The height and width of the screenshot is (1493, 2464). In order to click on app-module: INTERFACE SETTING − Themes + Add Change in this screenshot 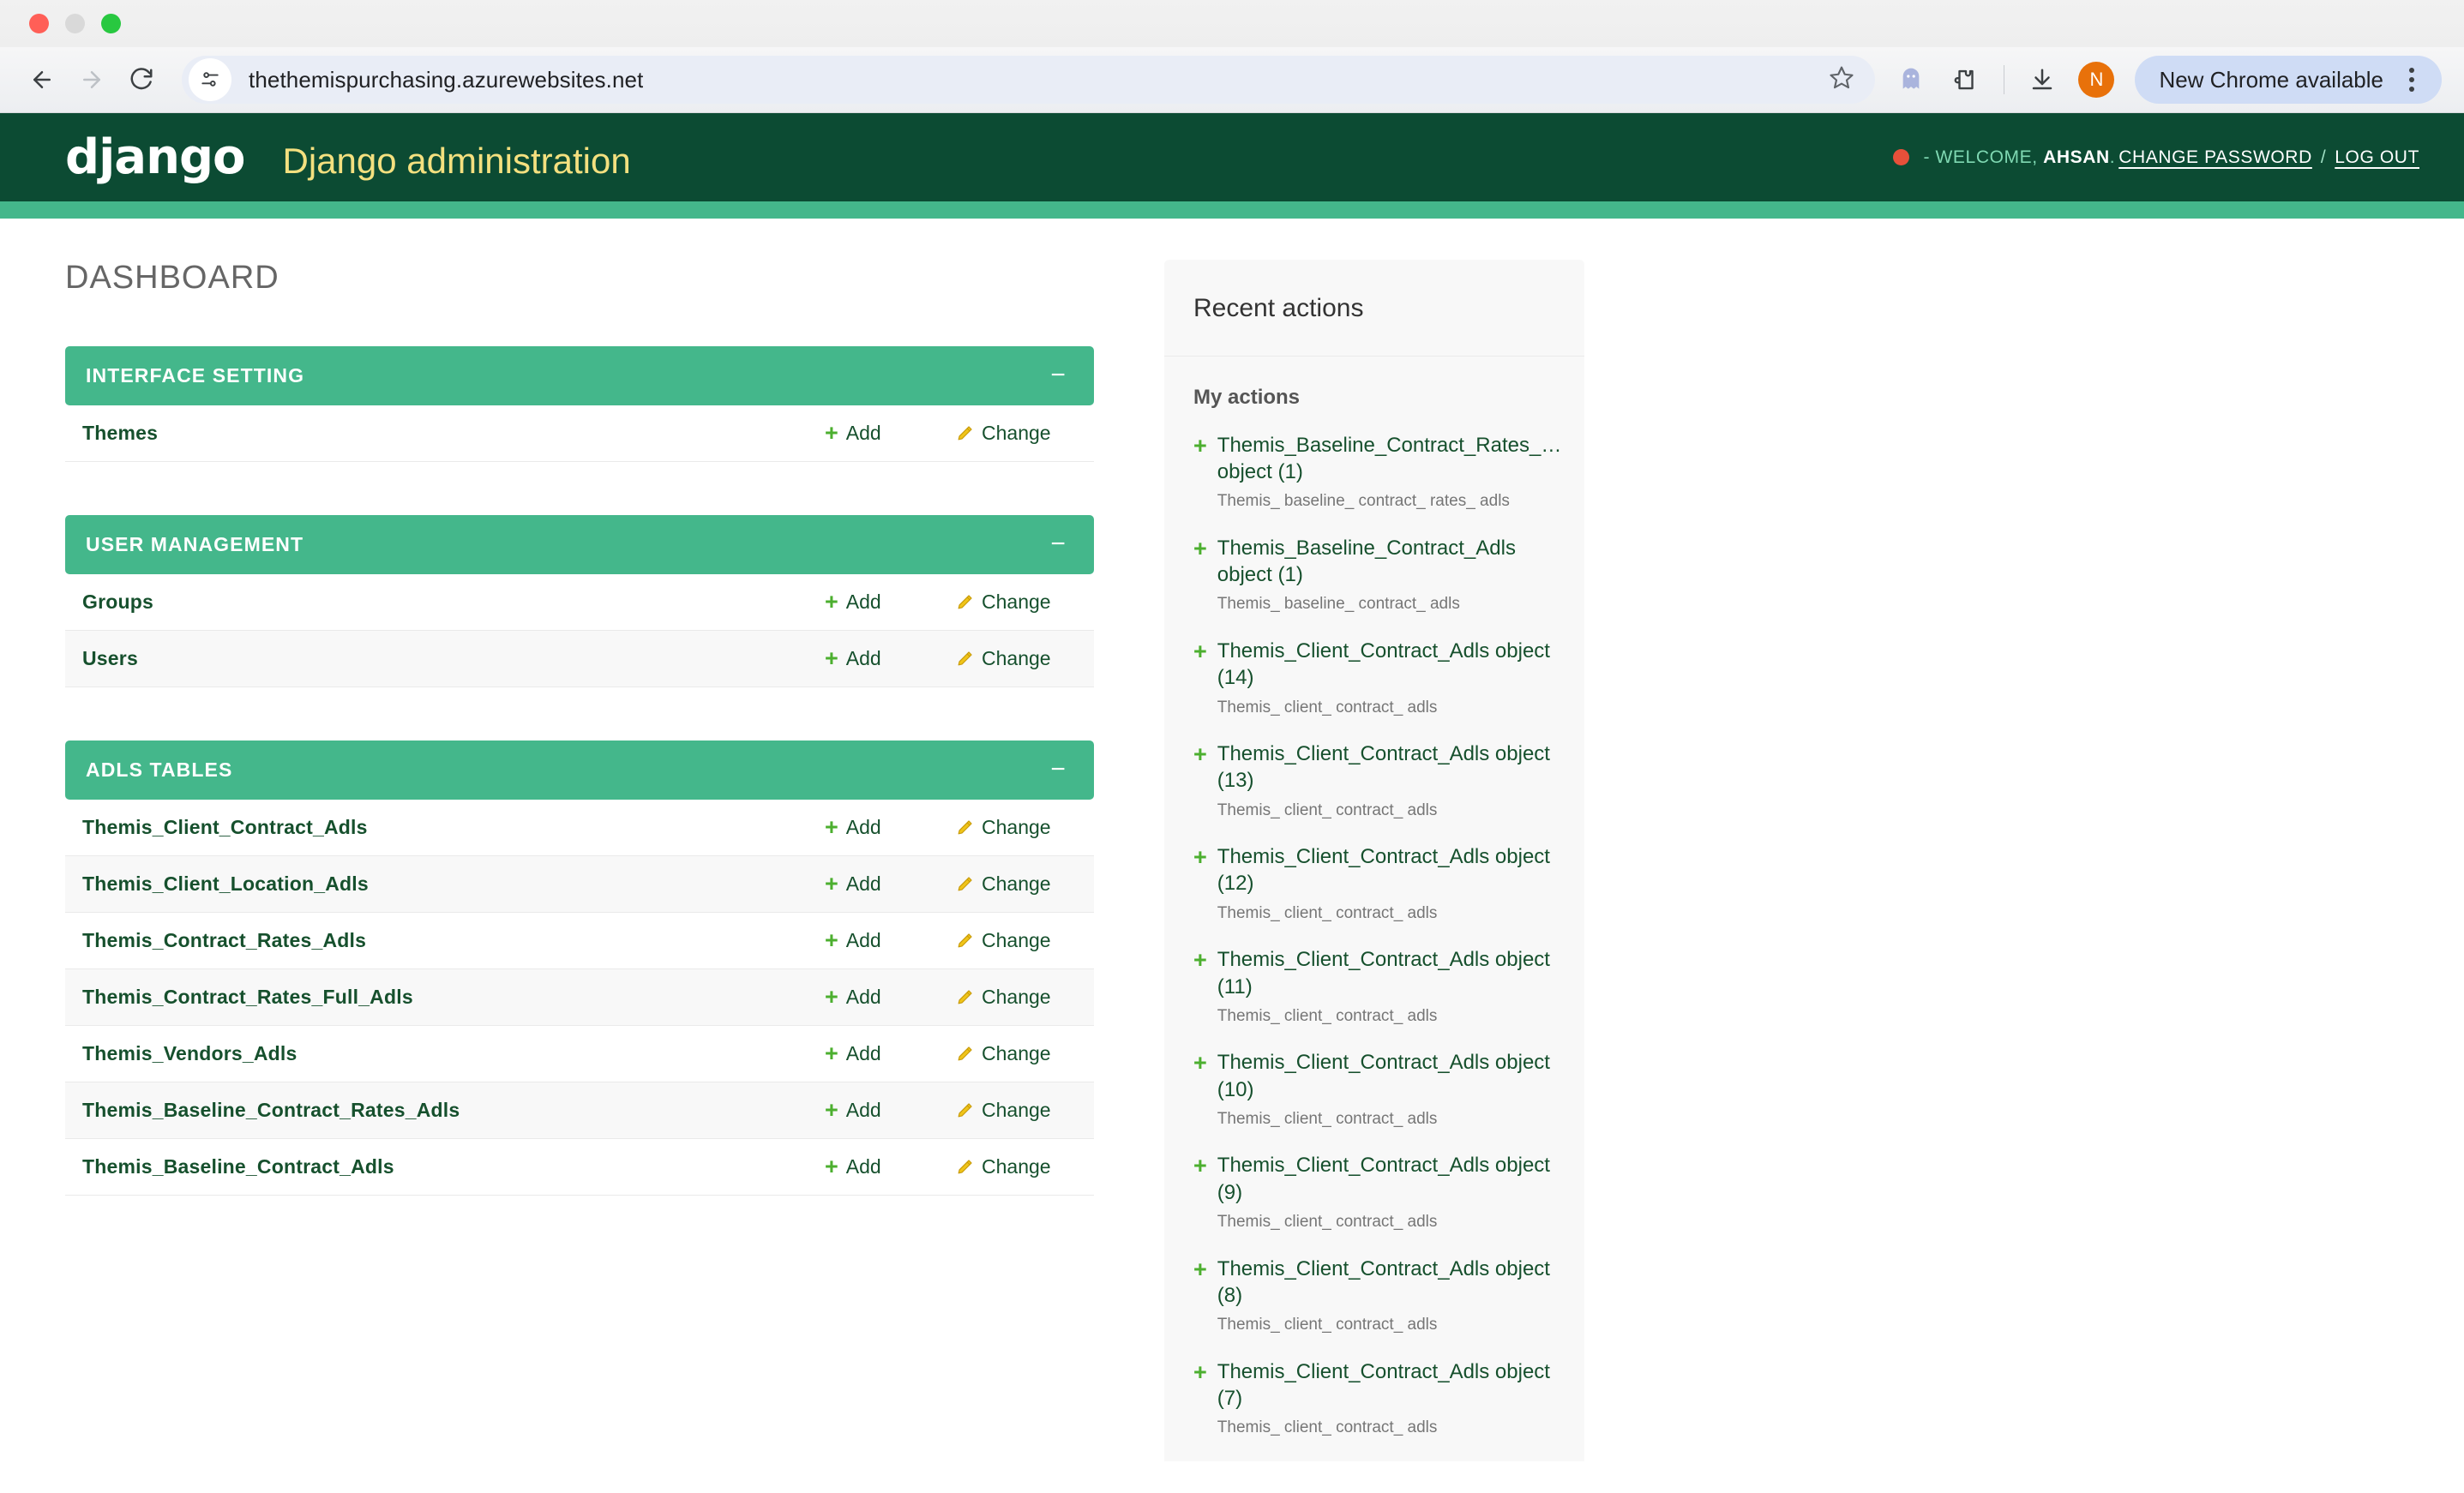, I will do `click(579, 404)`.